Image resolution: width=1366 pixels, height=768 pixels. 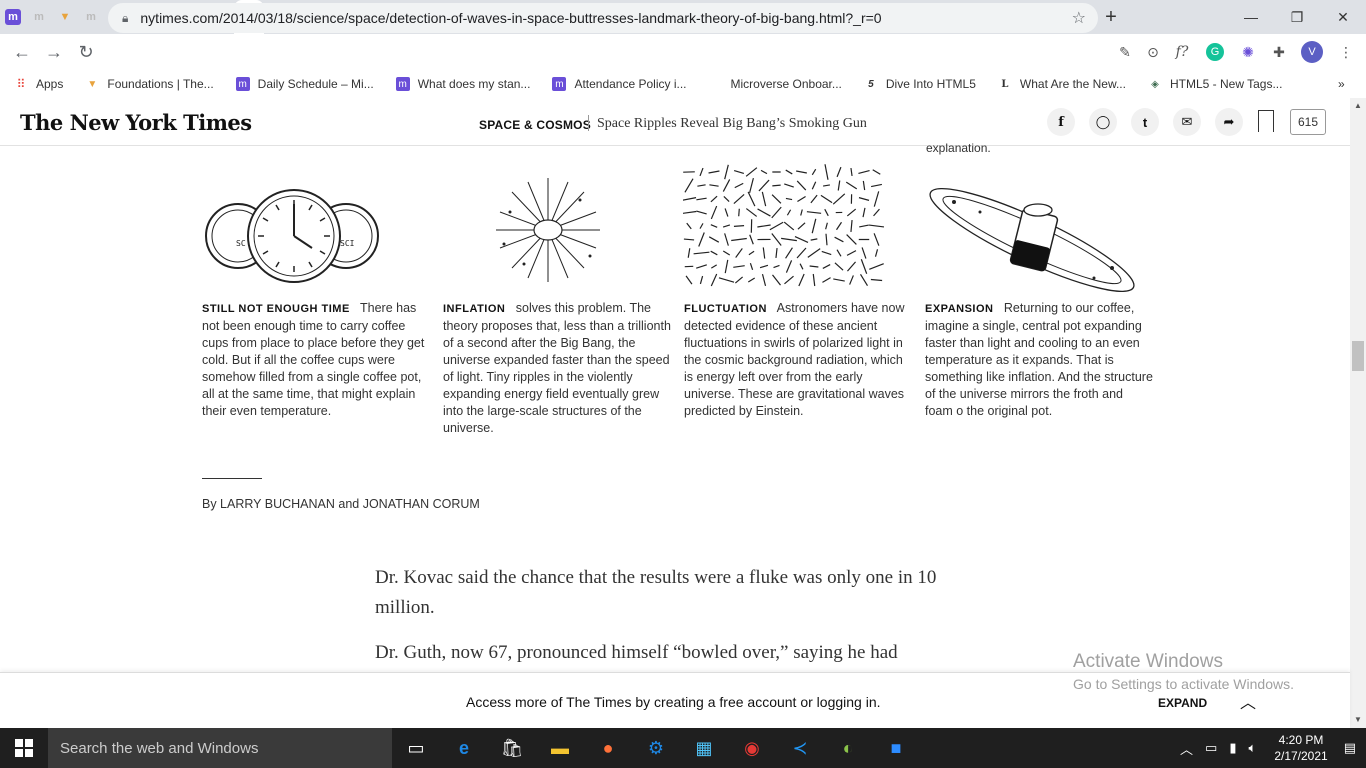 I want to click on task-view-icon: ▭, so click(x=416, y=748).